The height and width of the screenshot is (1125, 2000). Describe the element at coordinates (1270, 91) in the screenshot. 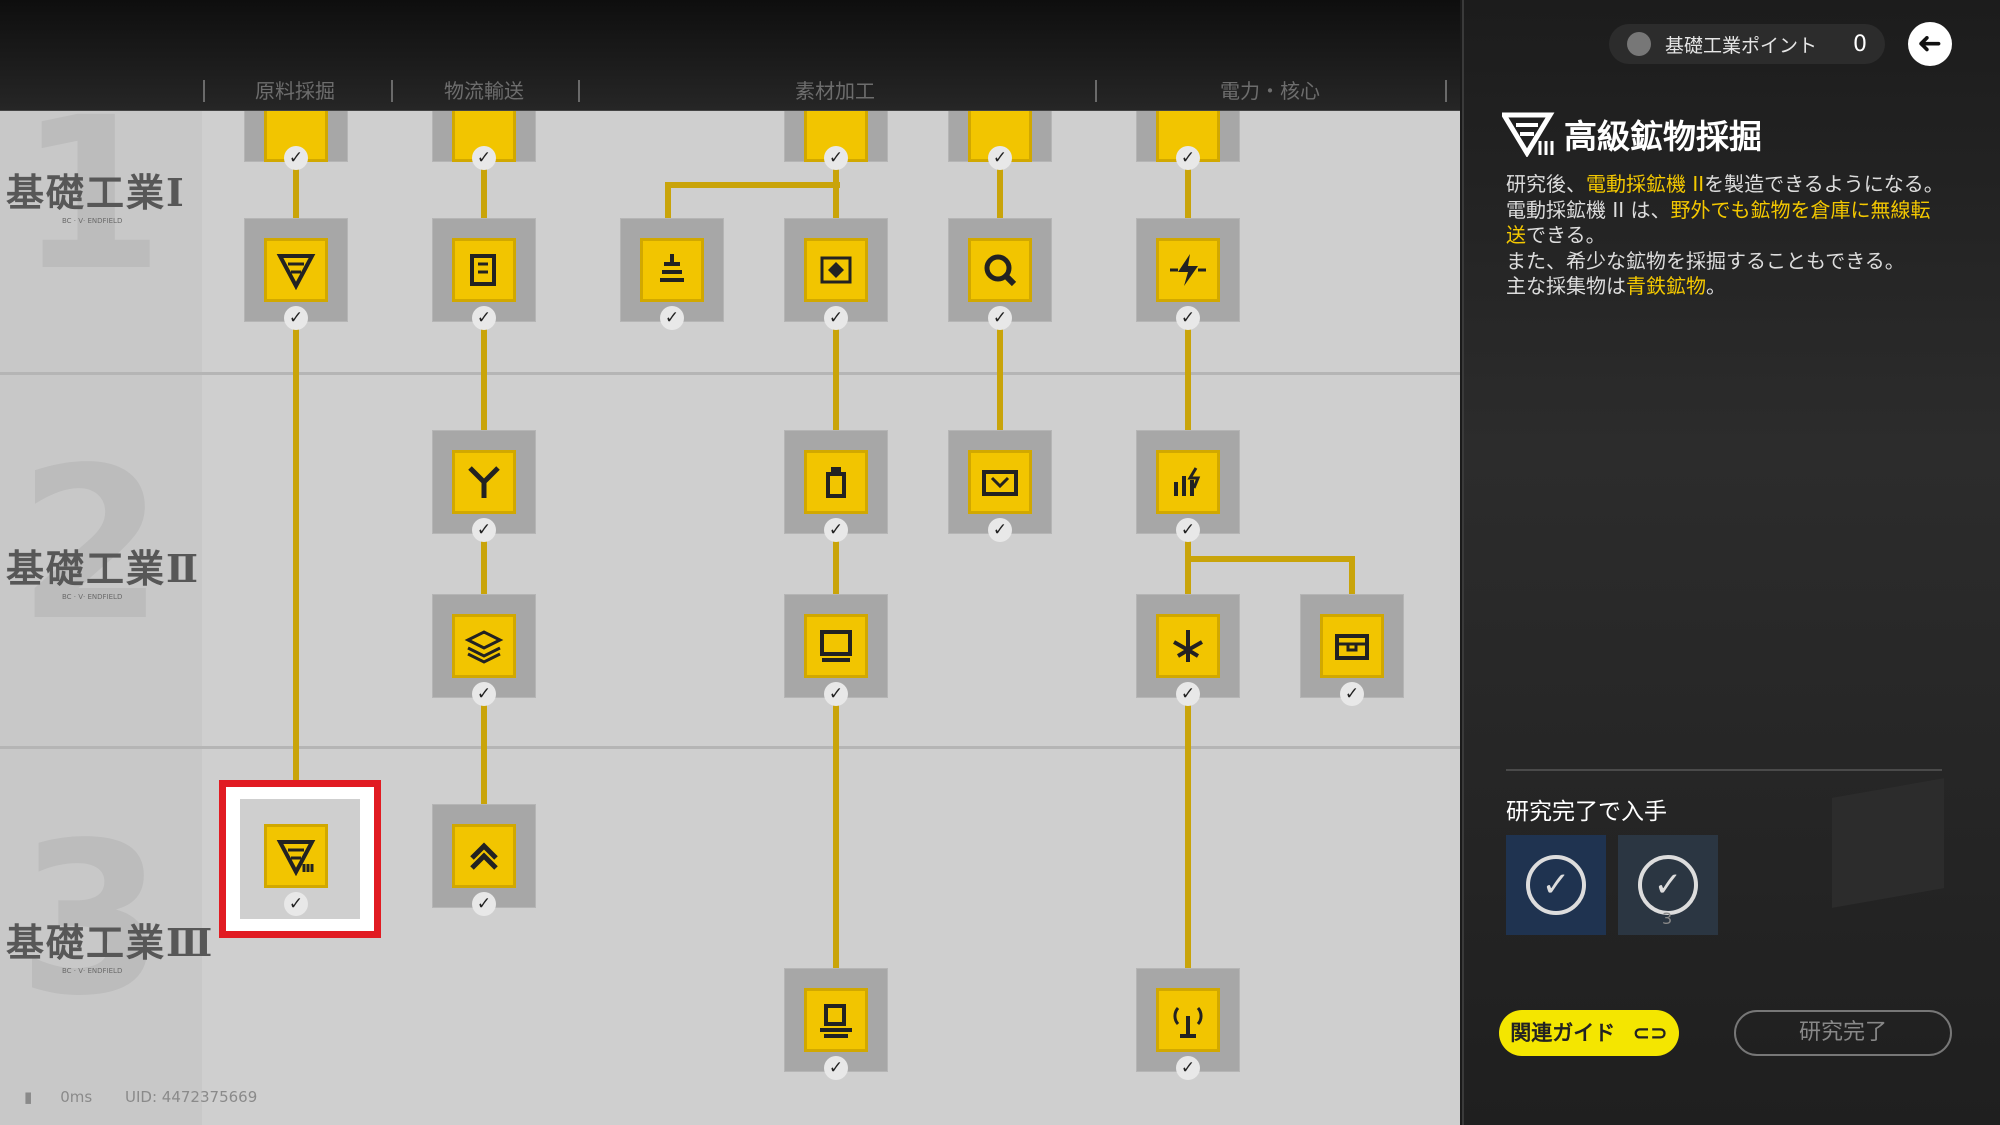

I see `column-header-power: 電力・核心` at that location.